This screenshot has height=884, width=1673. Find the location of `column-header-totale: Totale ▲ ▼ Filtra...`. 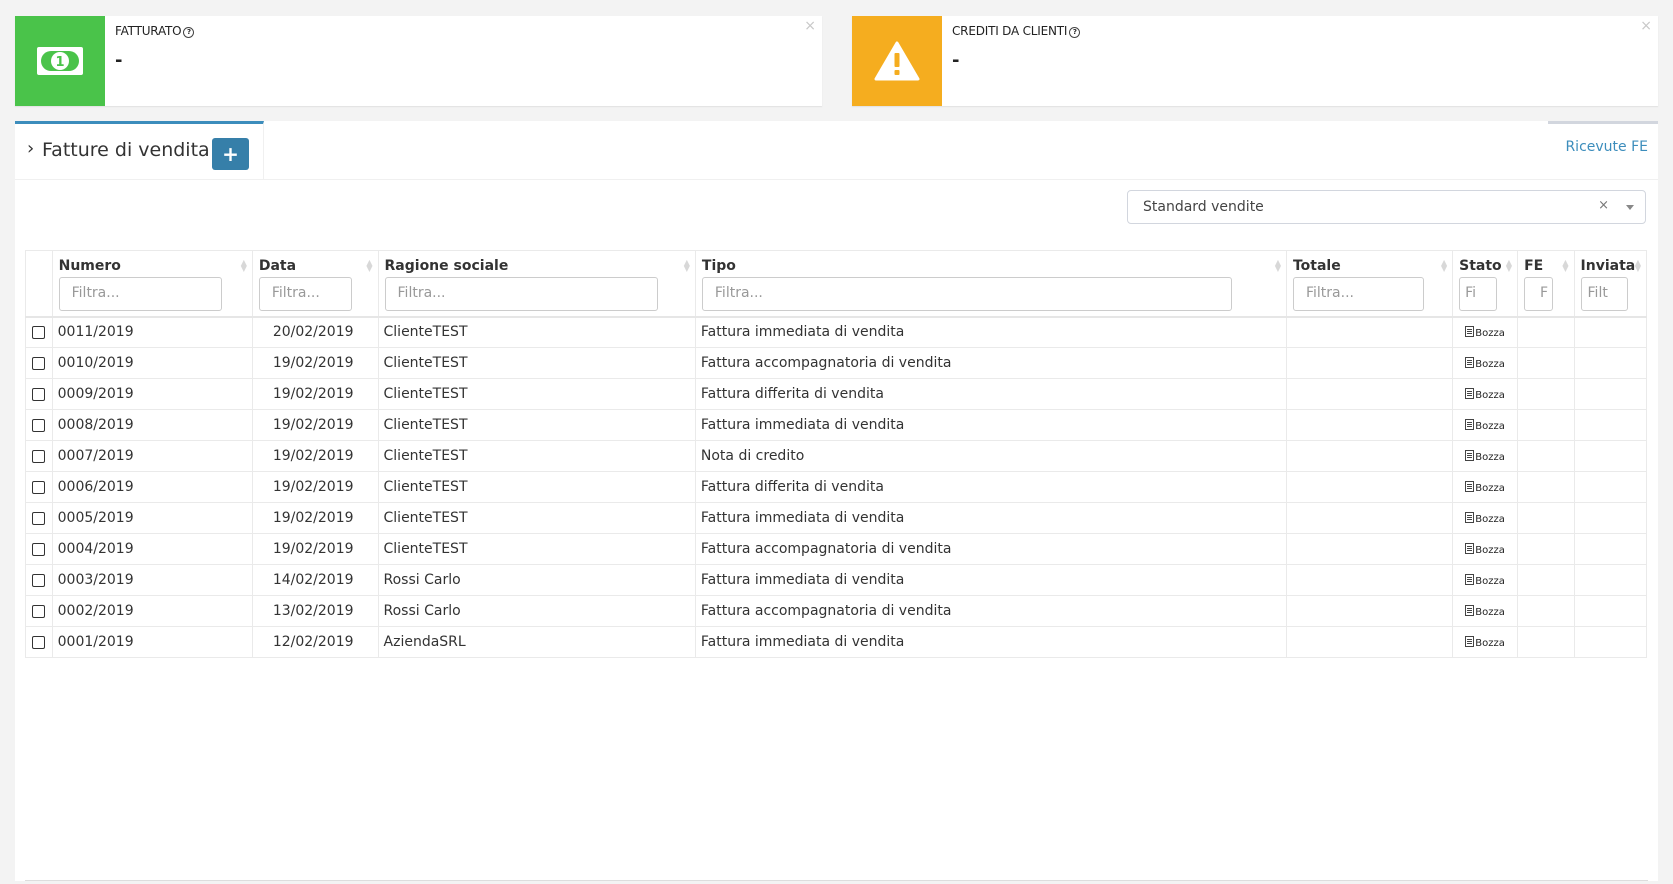

column-header-totale: Totale ▲ ▼ Filtra... is located at coordinates (1369, 284).